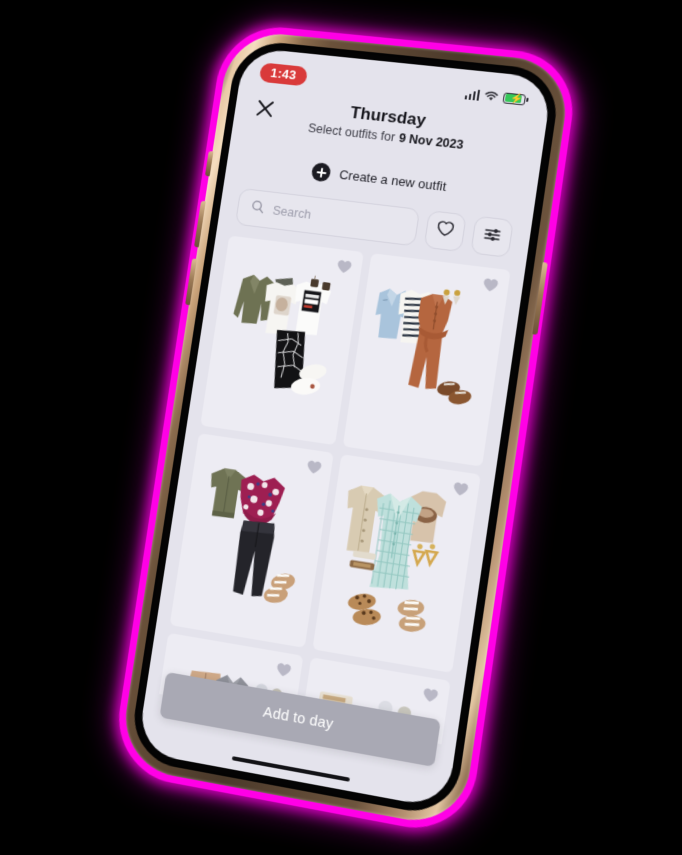 The image size is (682, 855). Describe the element at coordinates (283, 74) in the screenshot. I see `status-time-pill: 1:43` at that location.